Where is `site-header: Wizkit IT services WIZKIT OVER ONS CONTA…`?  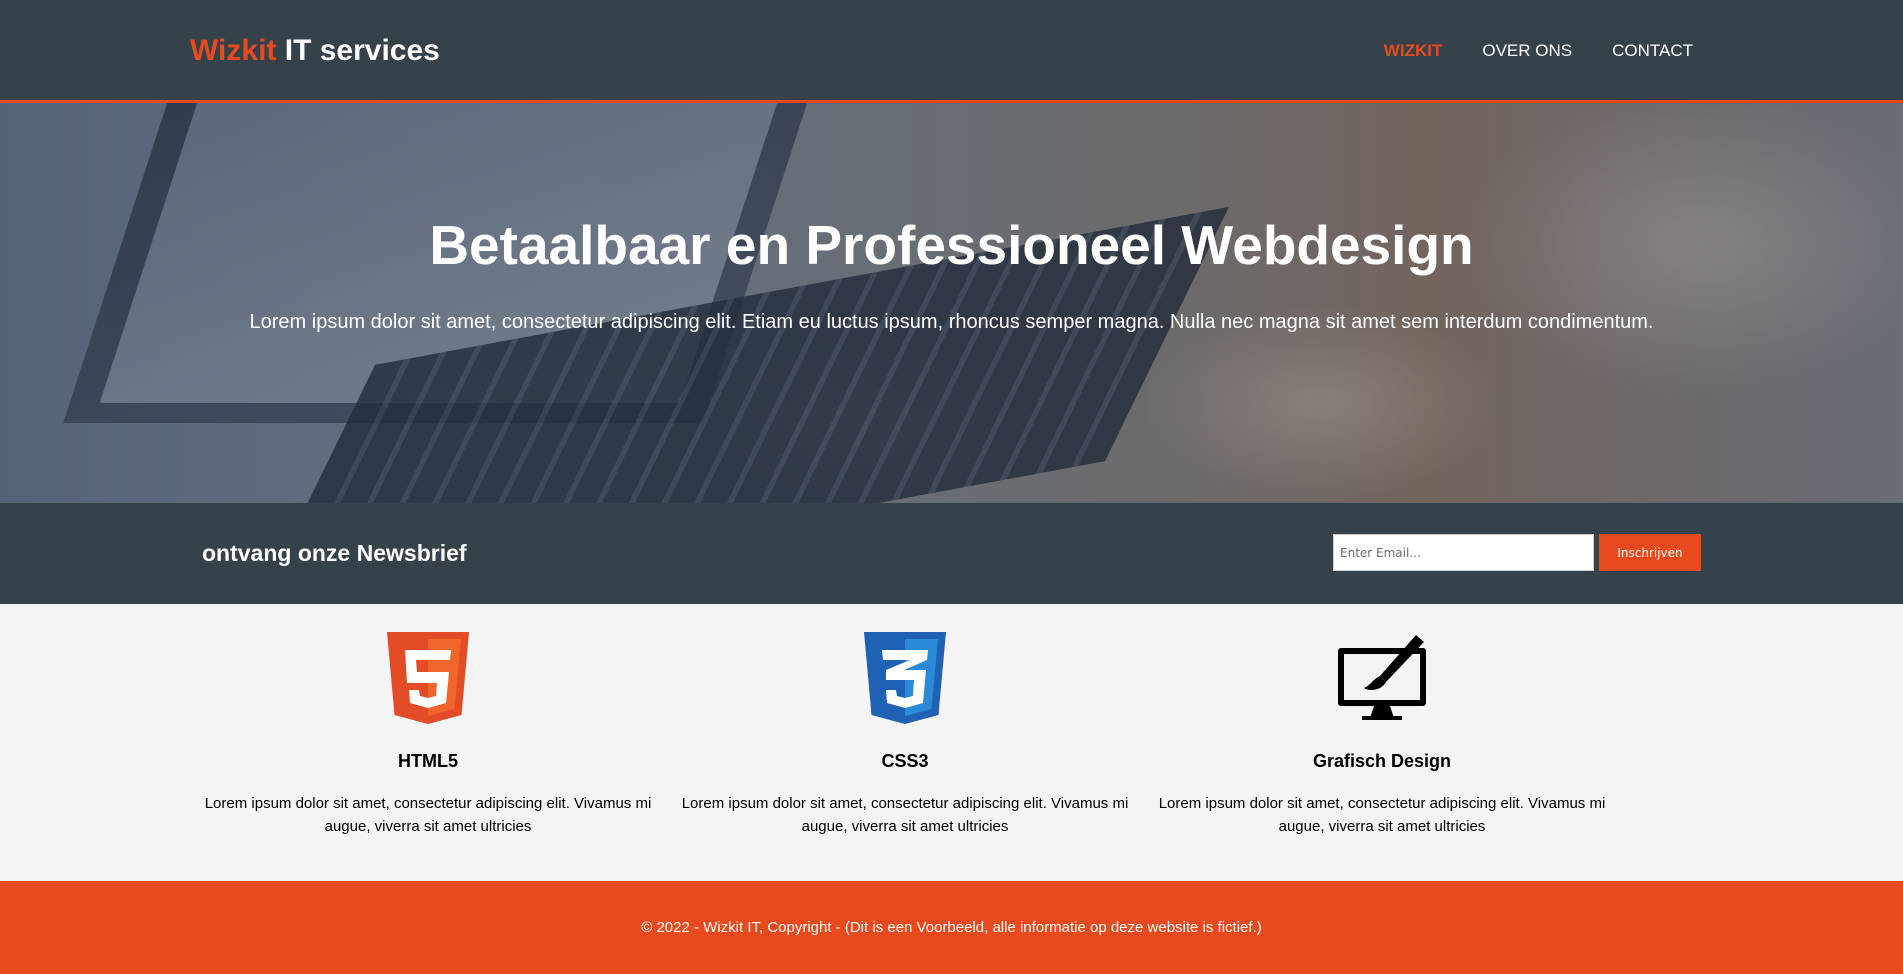
site-header: Wizkit IT services WIZKIT OVER ONS CONTA… is located at coordinates (951, 51).